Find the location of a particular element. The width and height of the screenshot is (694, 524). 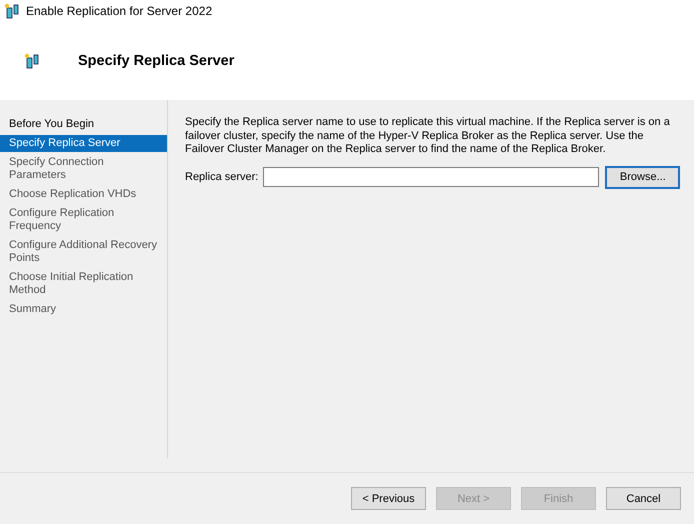

step-item: Specify Replica Server is located at coordinates (83, 143).